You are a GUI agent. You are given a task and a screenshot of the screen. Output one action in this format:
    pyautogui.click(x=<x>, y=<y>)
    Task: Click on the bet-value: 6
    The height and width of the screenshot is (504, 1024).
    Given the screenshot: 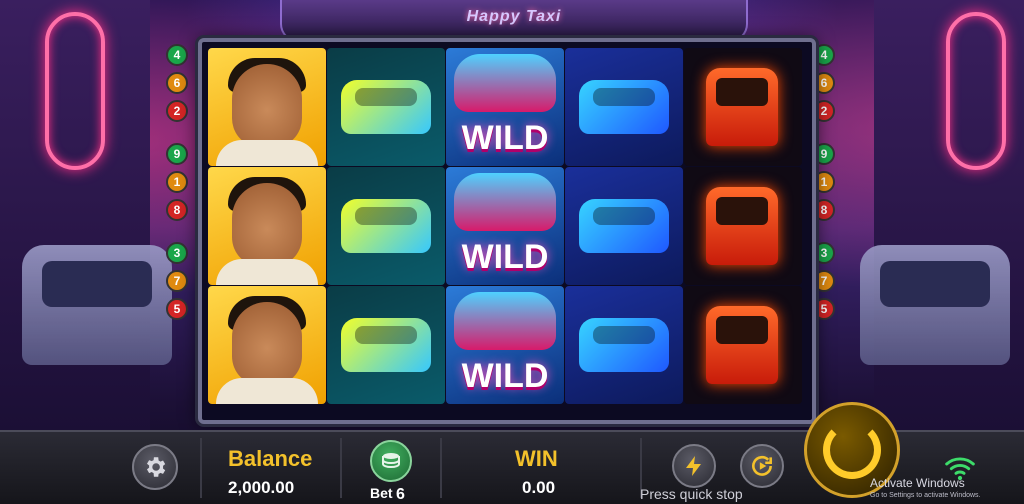 What is the action you would take?
    pyautogui.click(x=400, y=494)
    